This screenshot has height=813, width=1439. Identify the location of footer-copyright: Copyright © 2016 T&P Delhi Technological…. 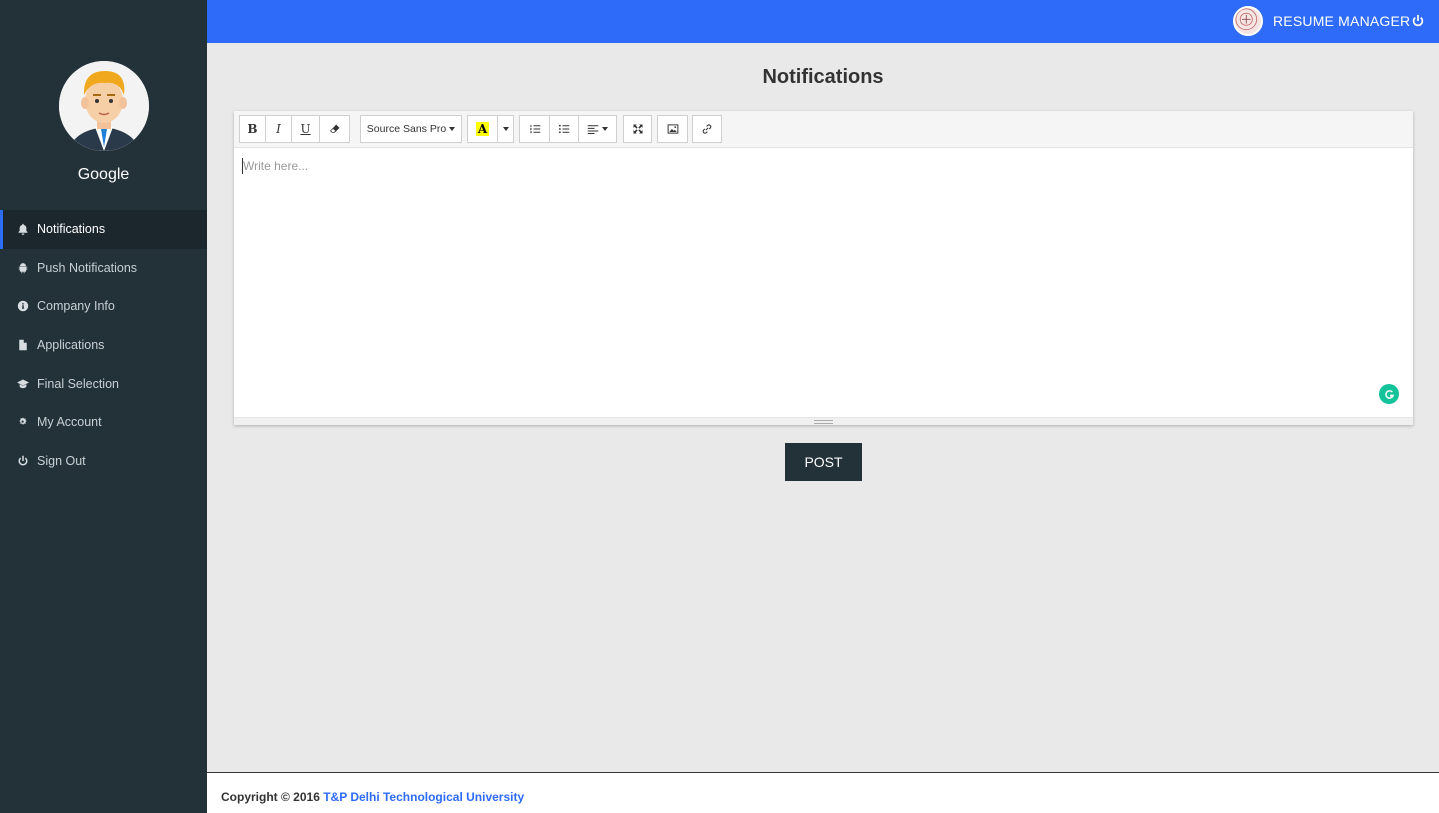
(372, 797).